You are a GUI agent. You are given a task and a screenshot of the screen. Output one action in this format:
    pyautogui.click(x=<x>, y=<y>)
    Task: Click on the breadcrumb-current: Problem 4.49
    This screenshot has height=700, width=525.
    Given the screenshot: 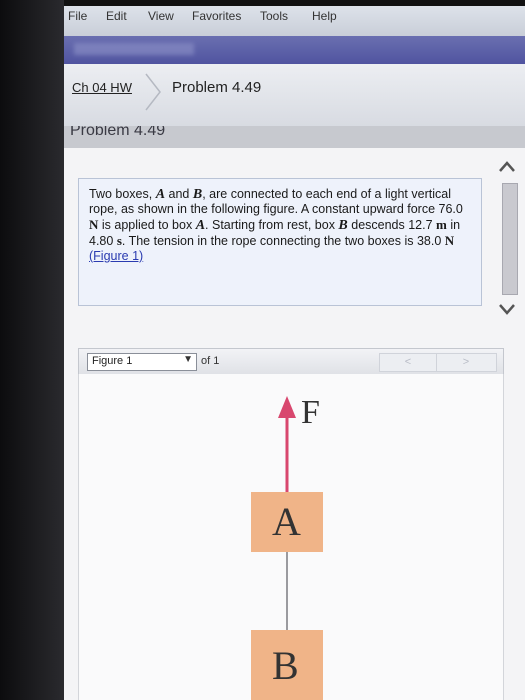 What is the action you would take?
    pyautogui.click(x=217, y=87)
    